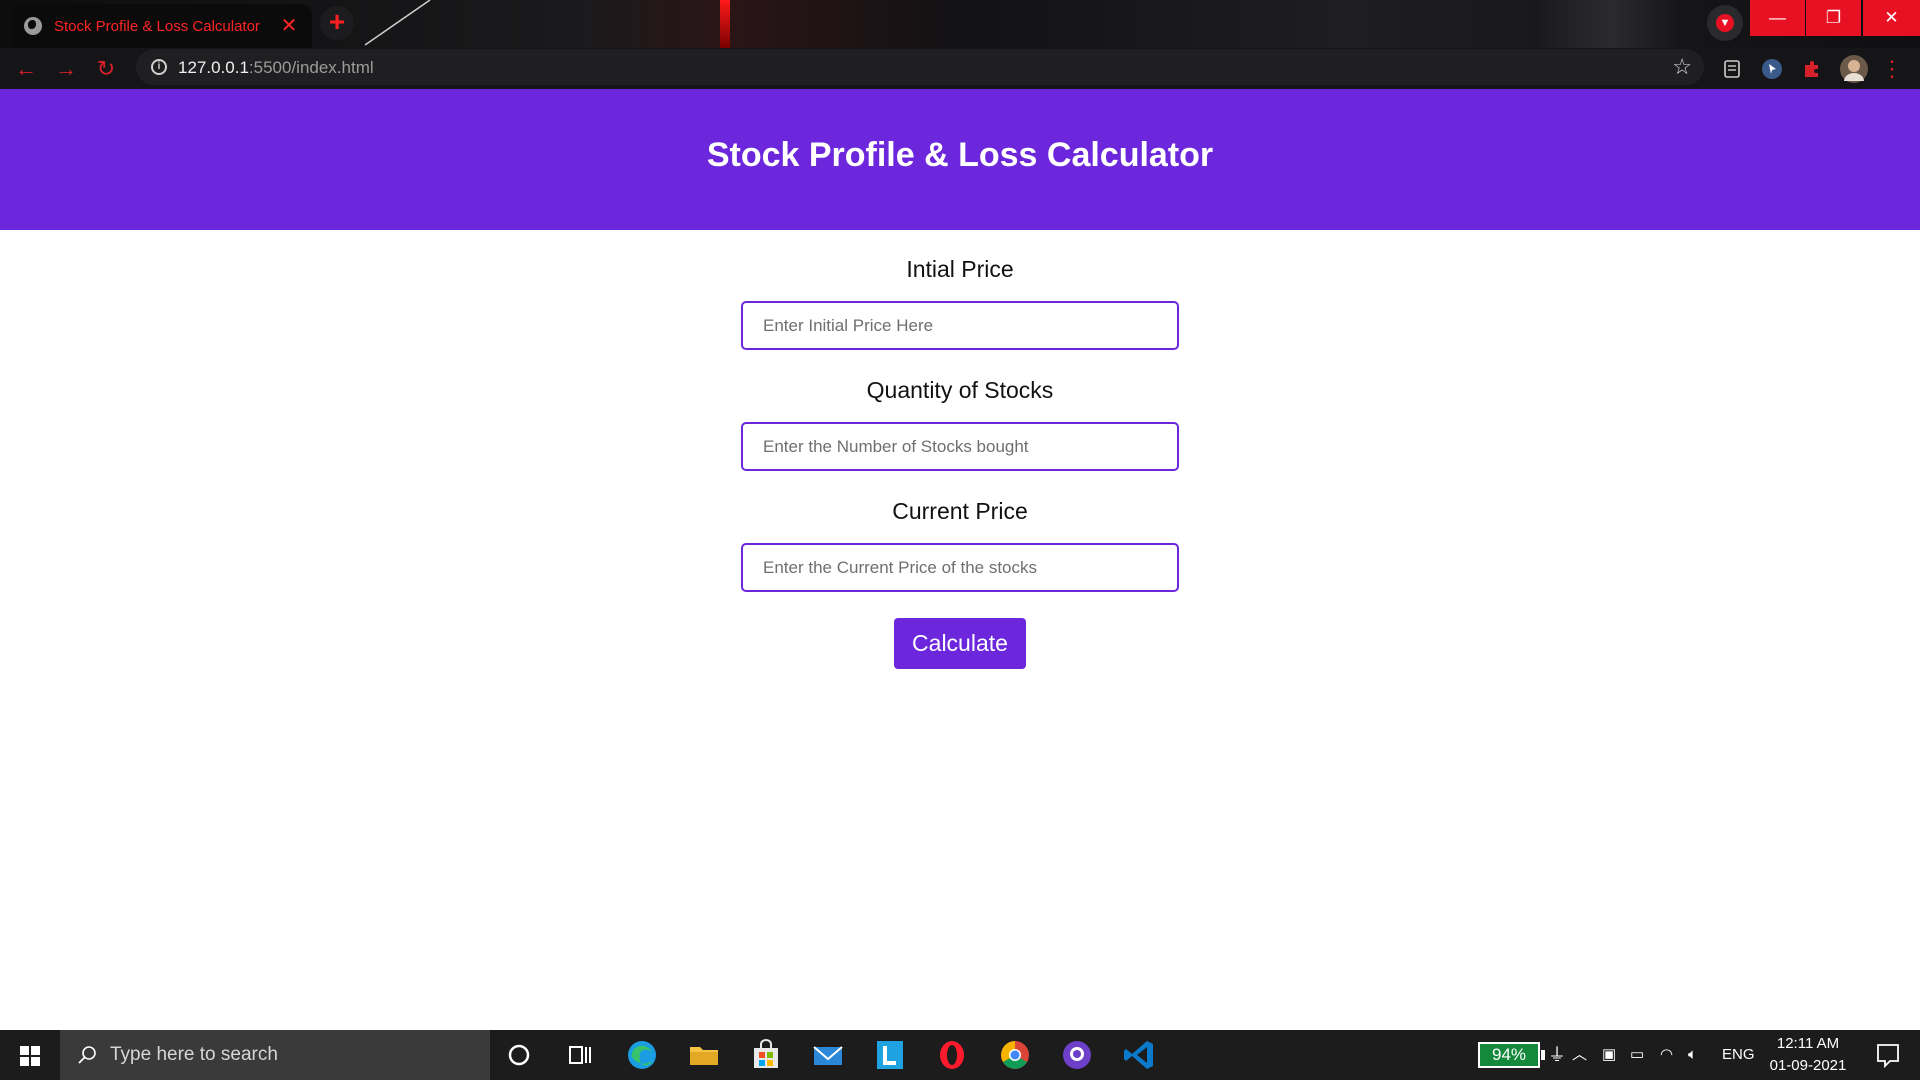 The width and height of the screenshot is (1920, 1080). I want to click on tab-title: Stock Profile & Loss Calculator, so click(157, 26).